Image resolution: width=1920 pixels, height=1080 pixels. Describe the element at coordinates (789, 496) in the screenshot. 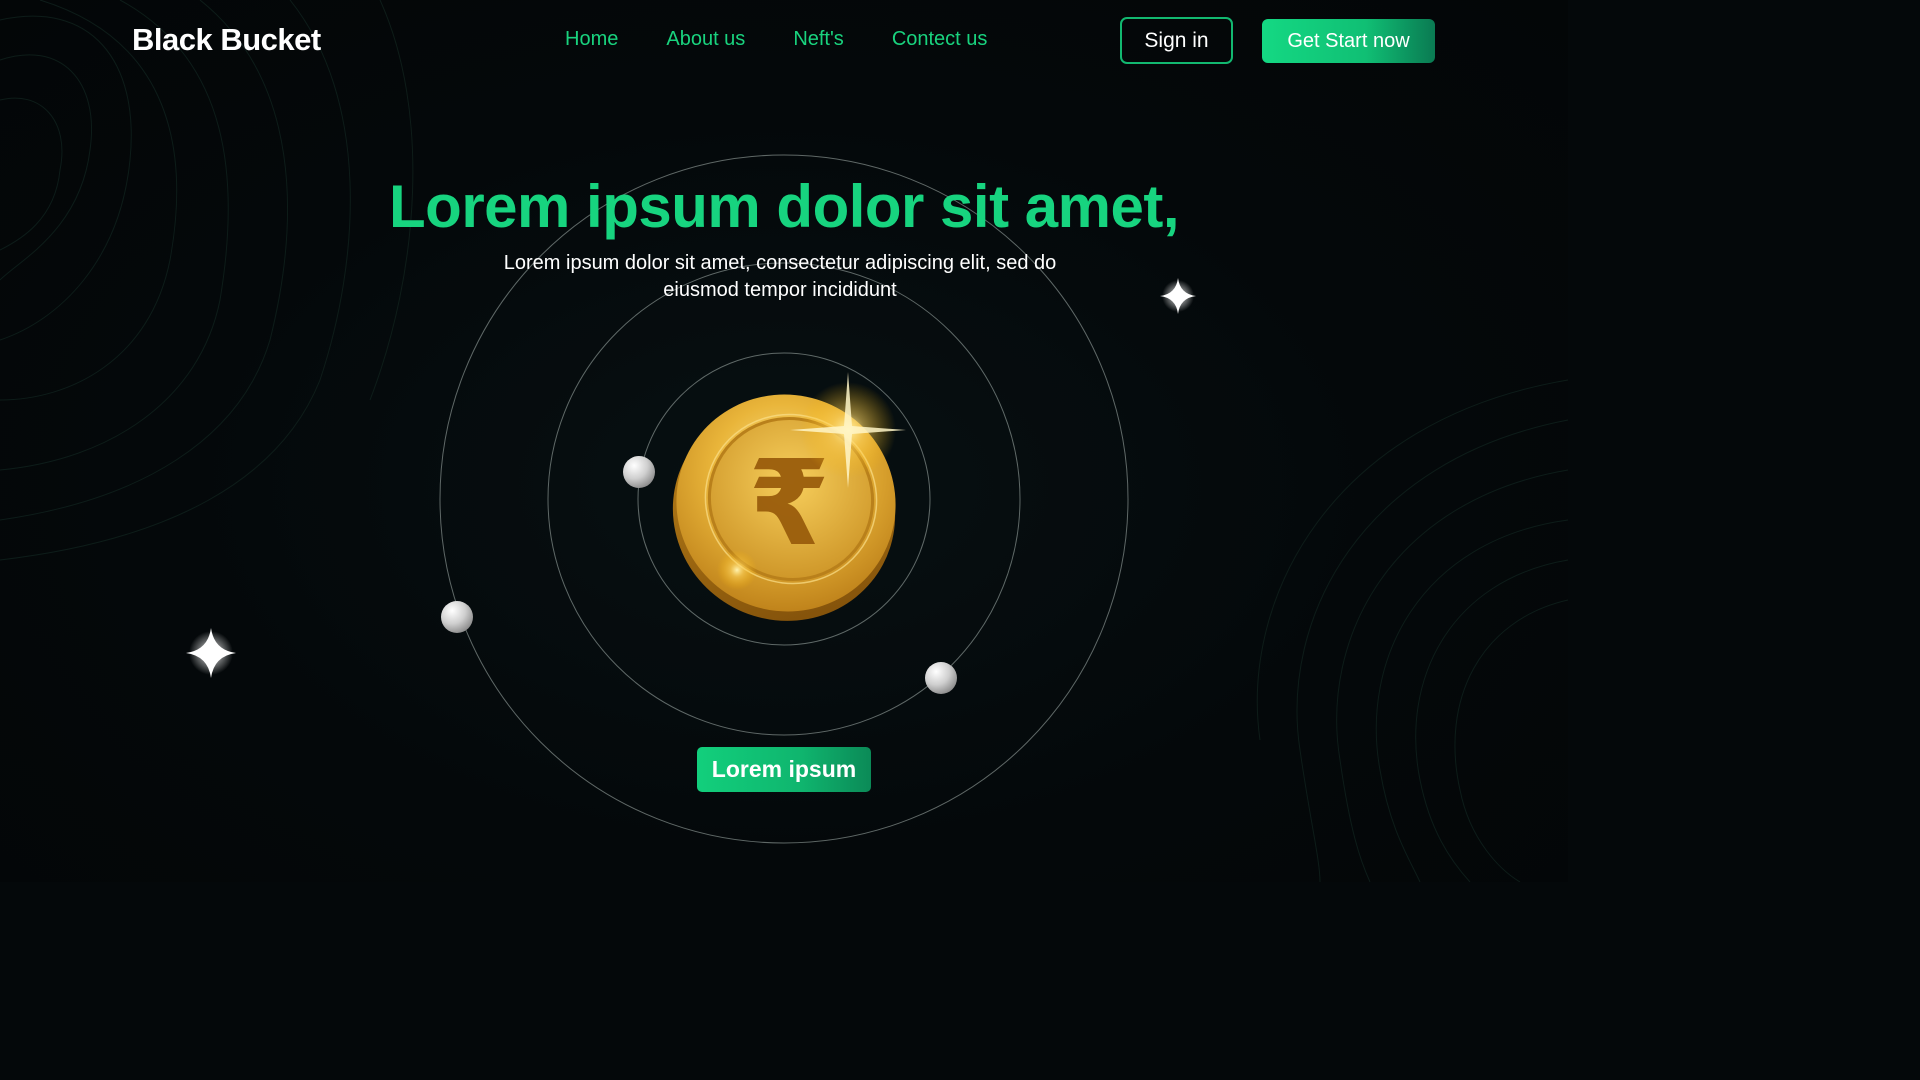

I see `rupee-coin-icon: ₹` at that location.